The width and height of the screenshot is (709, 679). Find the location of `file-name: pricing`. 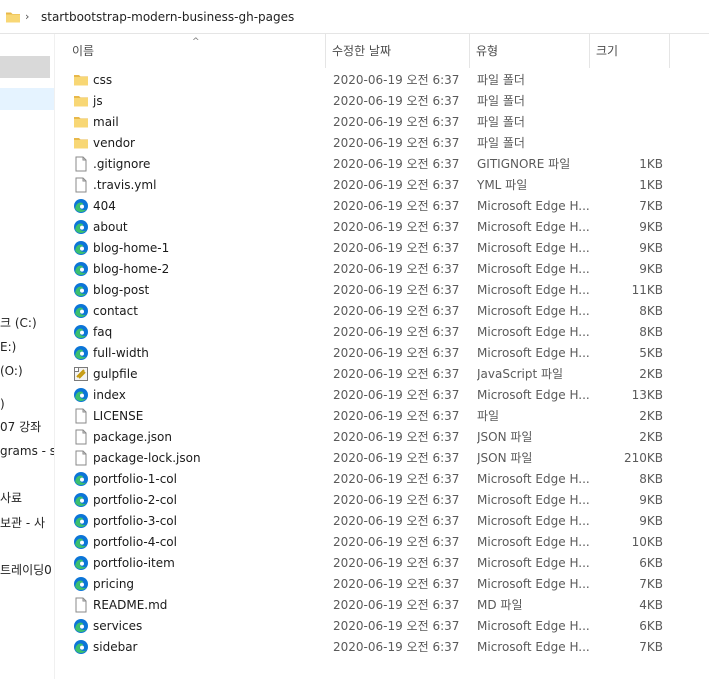

file-name: pricing is located at coordinates (113, 584).